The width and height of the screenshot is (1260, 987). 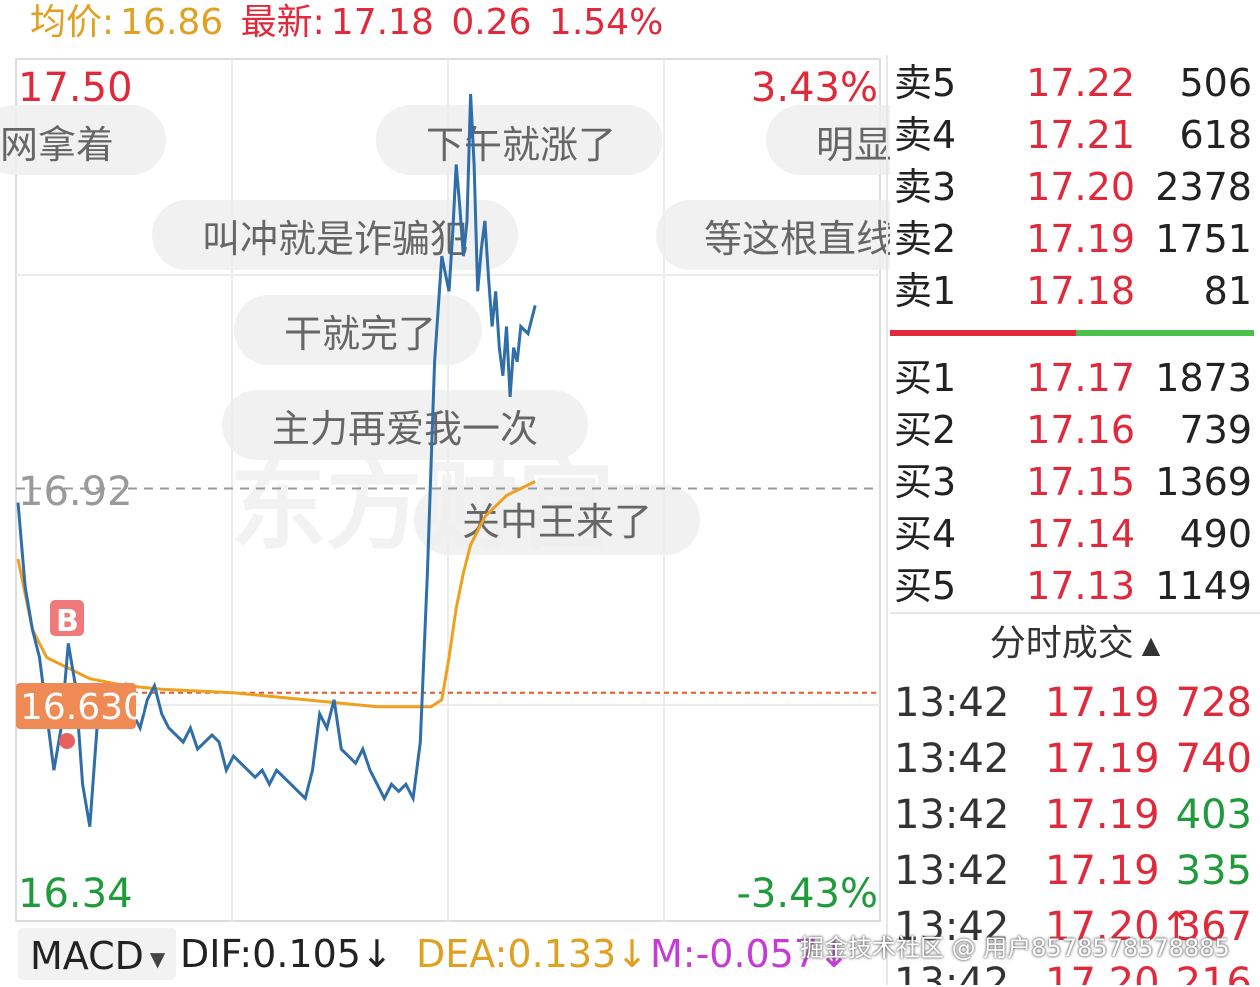 I want to click on ask-row: 卖1 17.18 81, so click(x=1075, y=291).